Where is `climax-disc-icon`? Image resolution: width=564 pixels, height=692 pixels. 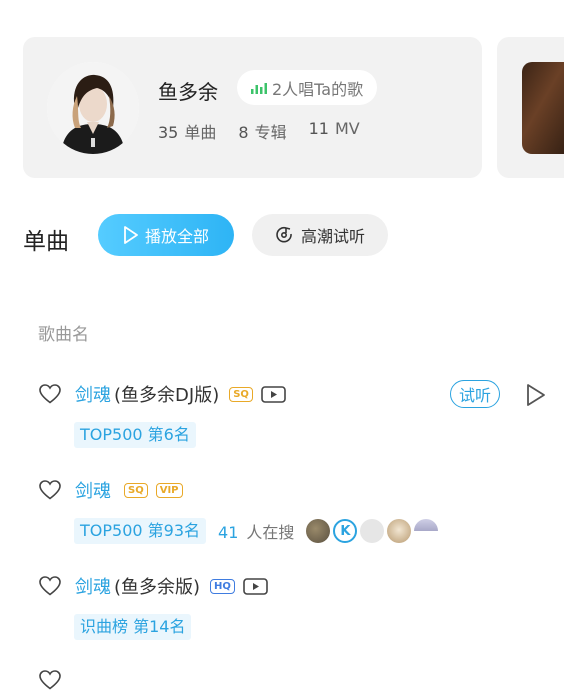 climax-disc-icon is located at coordinates (284, 234).